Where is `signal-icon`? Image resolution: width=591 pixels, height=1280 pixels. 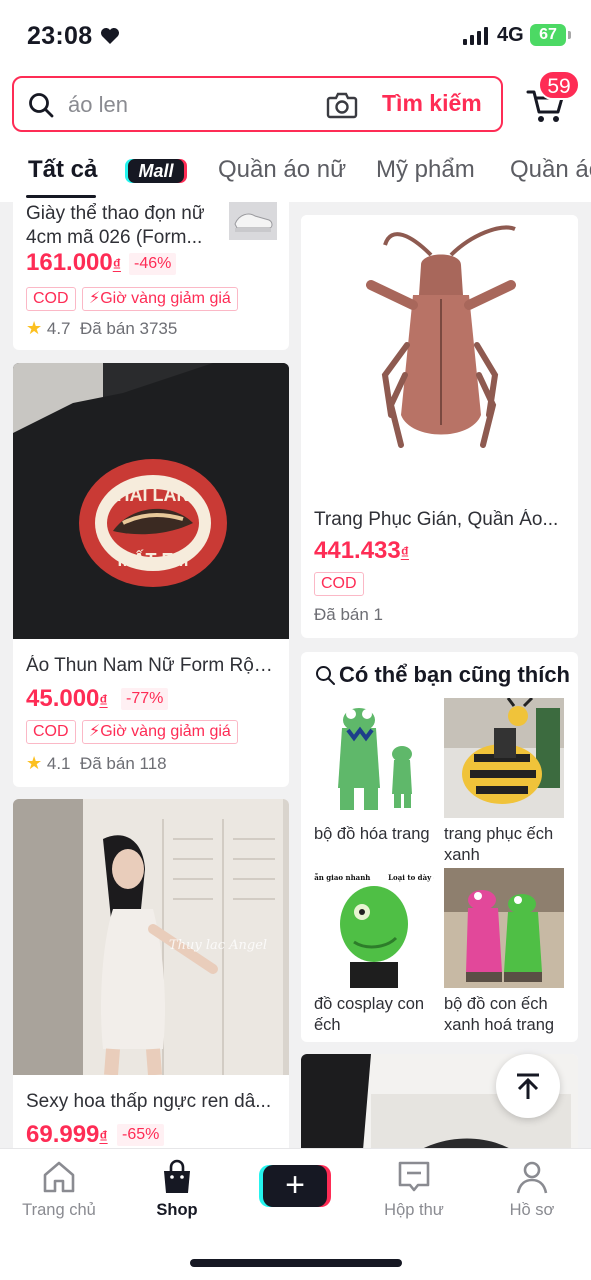 signal-icon is located at coordinates (476, 36).